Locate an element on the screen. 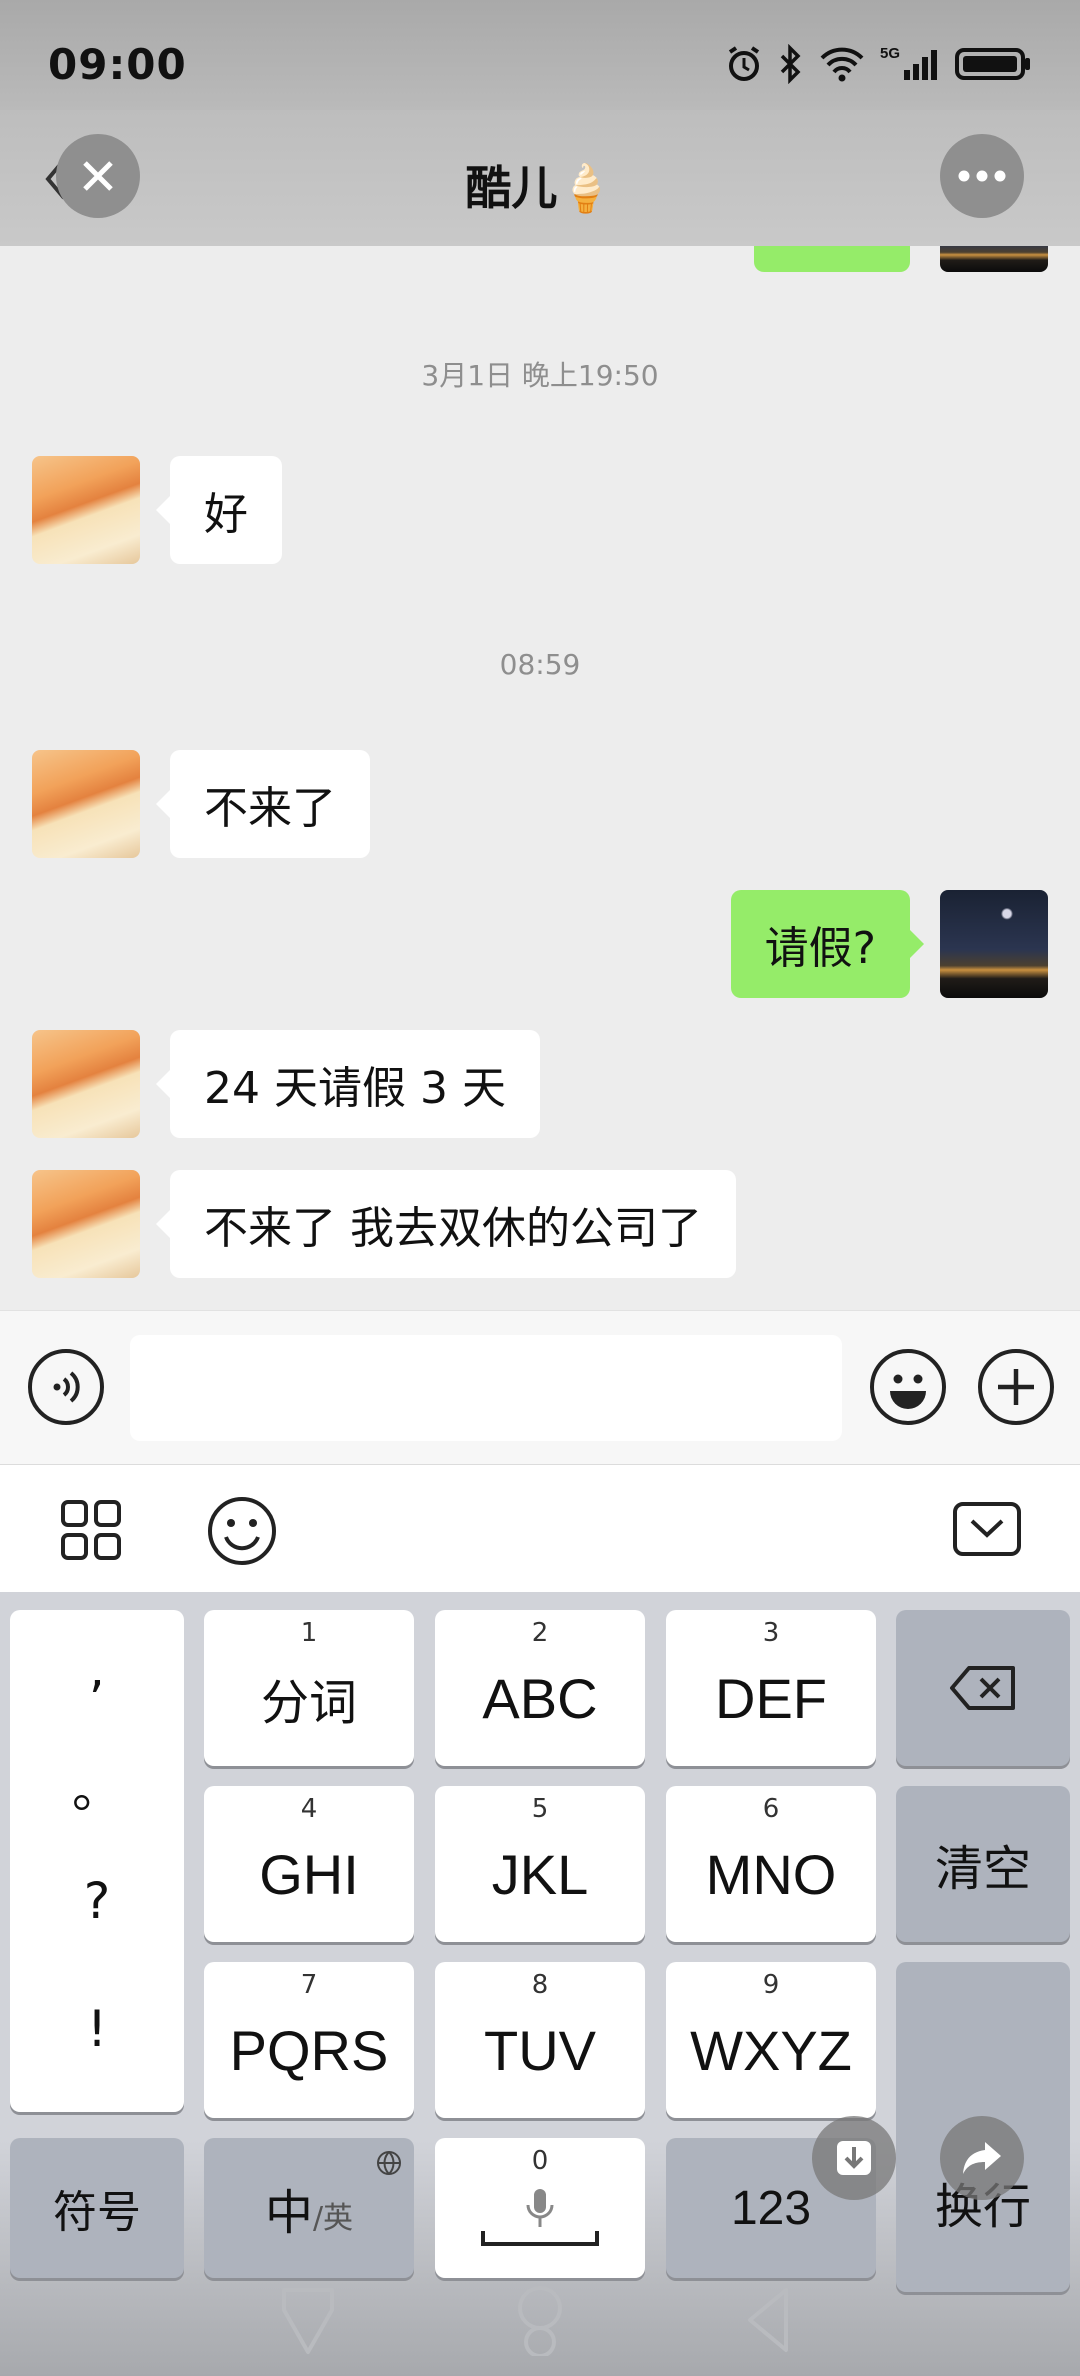 Image resolution: width=1080 pixels, height=2376 pixels. share-arrow-icon is located at coordinates (982, 2158).